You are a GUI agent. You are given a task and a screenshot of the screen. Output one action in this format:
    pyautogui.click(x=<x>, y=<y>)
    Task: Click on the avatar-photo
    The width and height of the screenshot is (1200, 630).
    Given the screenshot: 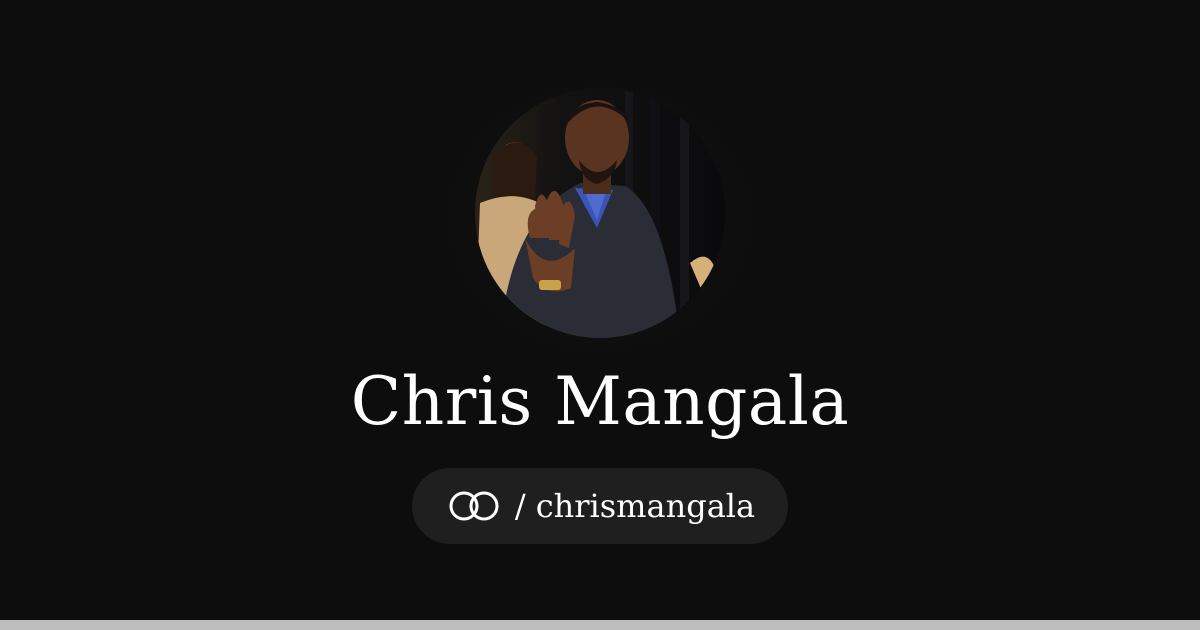 What is the action you would take?
    pyautogui.click(x=600, y=213)
    